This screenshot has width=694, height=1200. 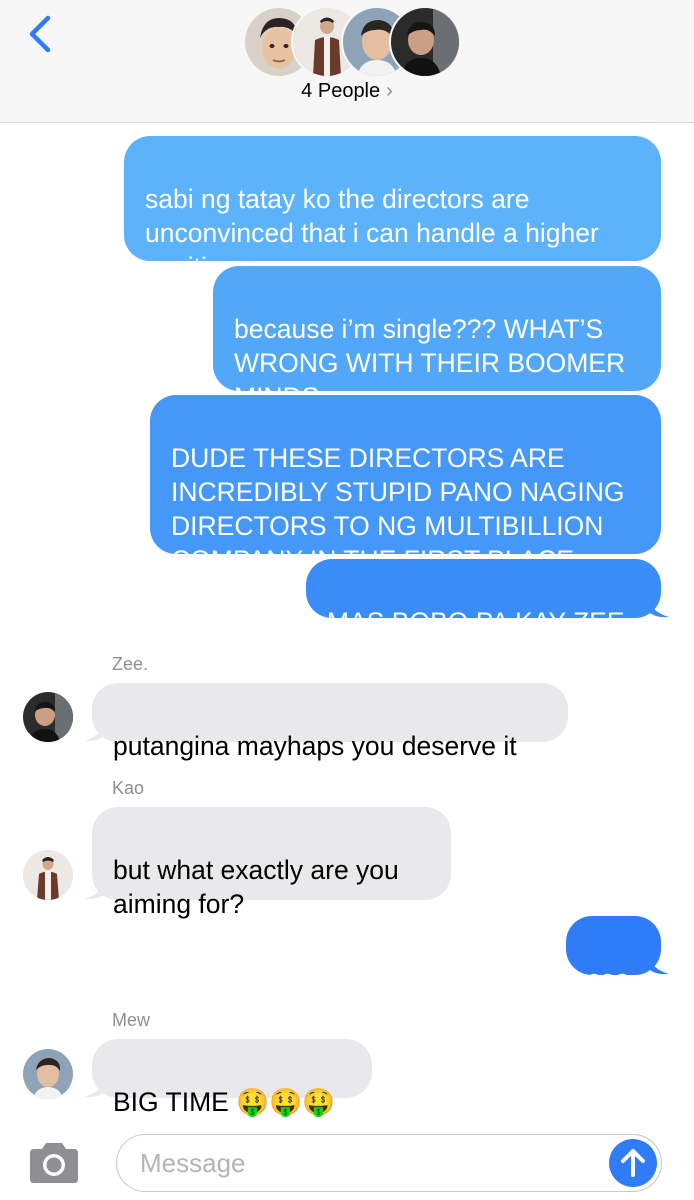 I want to click on message-text: MAS BOBO PA KAY ZEE, so click(x=476, y=622).